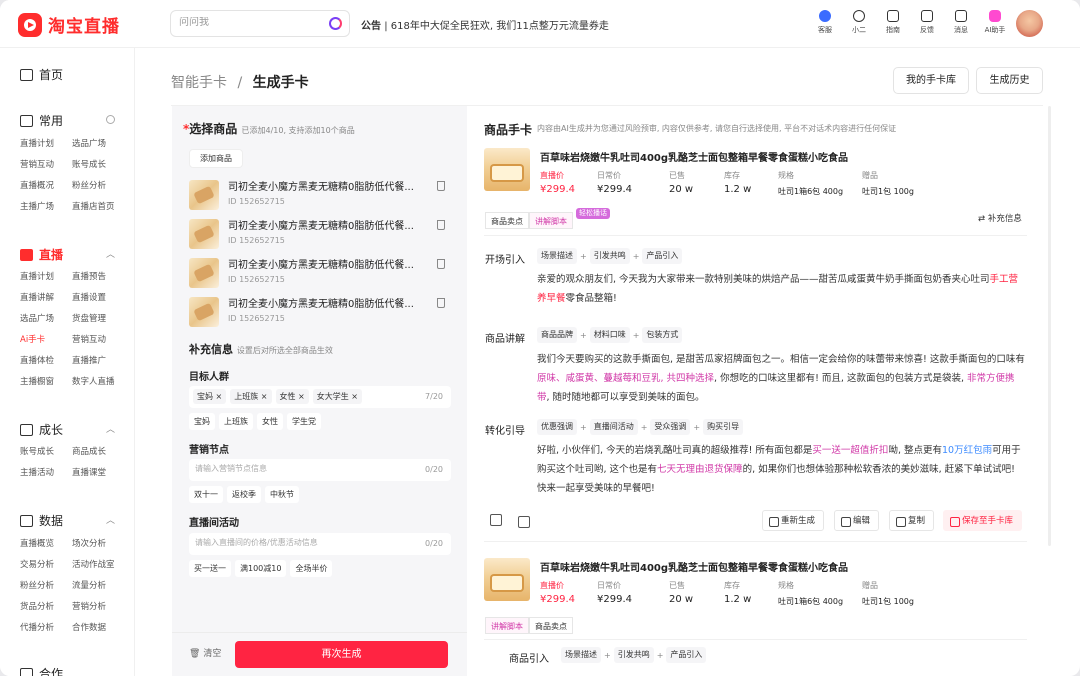 The width and height of the screenshot is (1080, 676). Describe the element at coordinates (98, 382) in the screenshot. I see `sidebar-item: 数字人直播` at that location.